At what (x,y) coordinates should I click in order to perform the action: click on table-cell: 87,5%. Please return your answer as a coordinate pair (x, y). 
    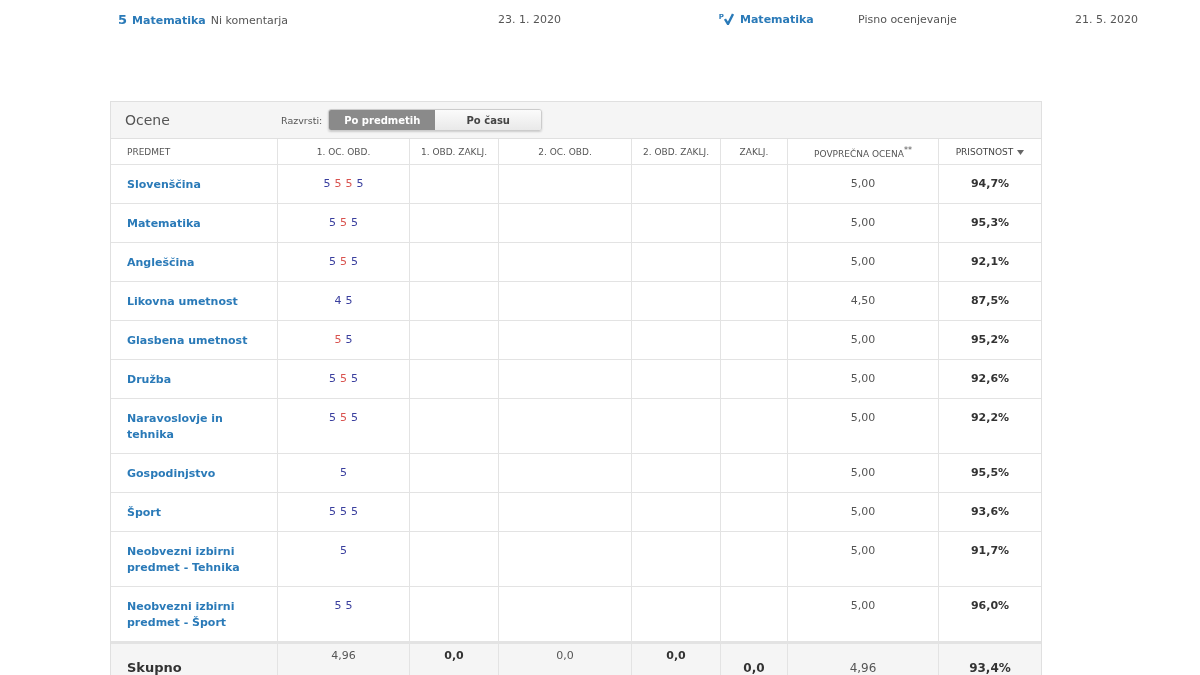
    Looking at the image, I should click on (990, 300).